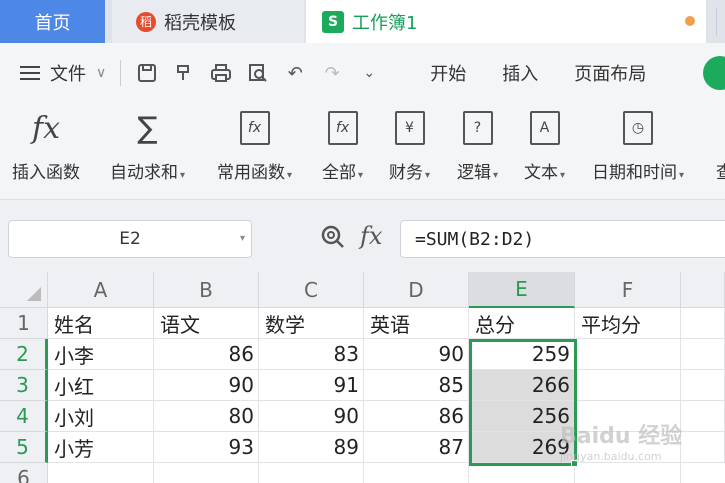 This screenshot has height=483, width=725. I want to click on cell-c1: 数学, so click(311, 323).